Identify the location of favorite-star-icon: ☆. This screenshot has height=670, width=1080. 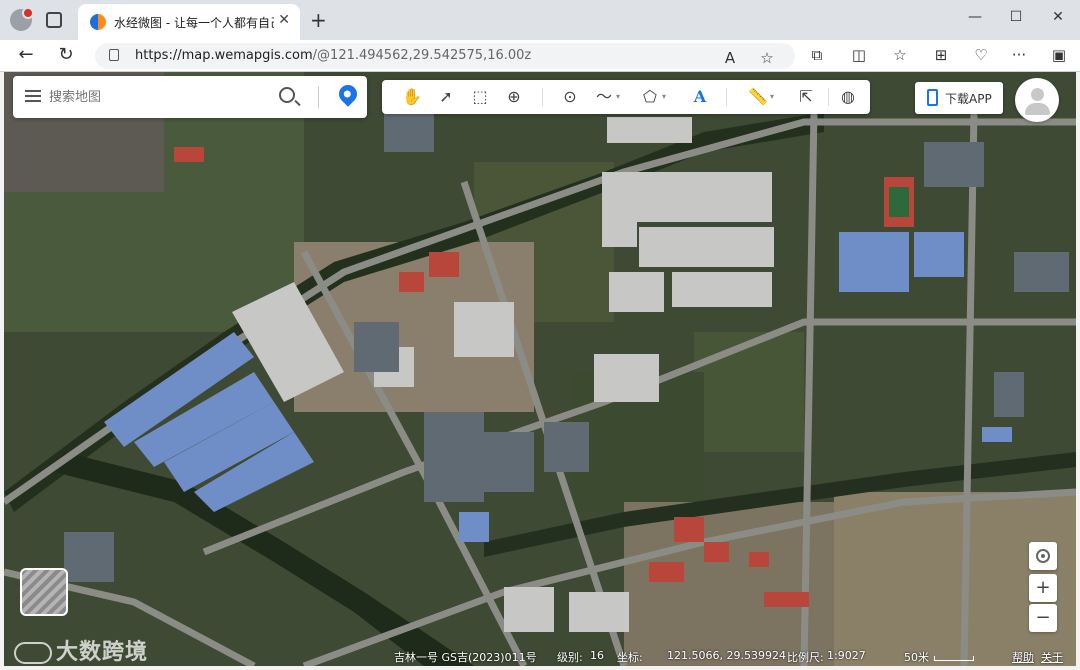
(767, 58).